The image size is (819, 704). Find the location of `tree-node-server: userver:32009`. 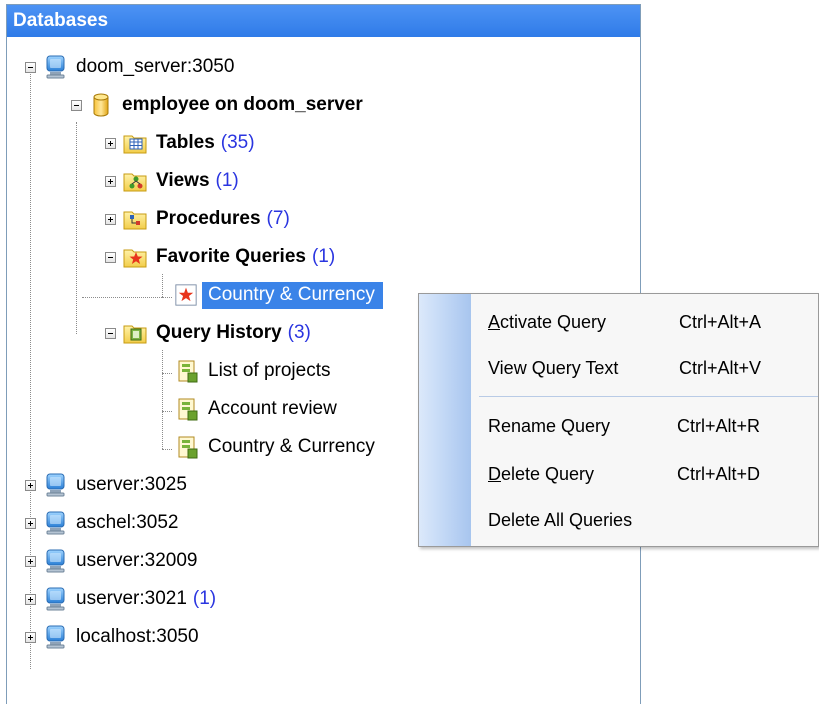

tree-node-server: userver:32009 is located at coordinates (111, 561).